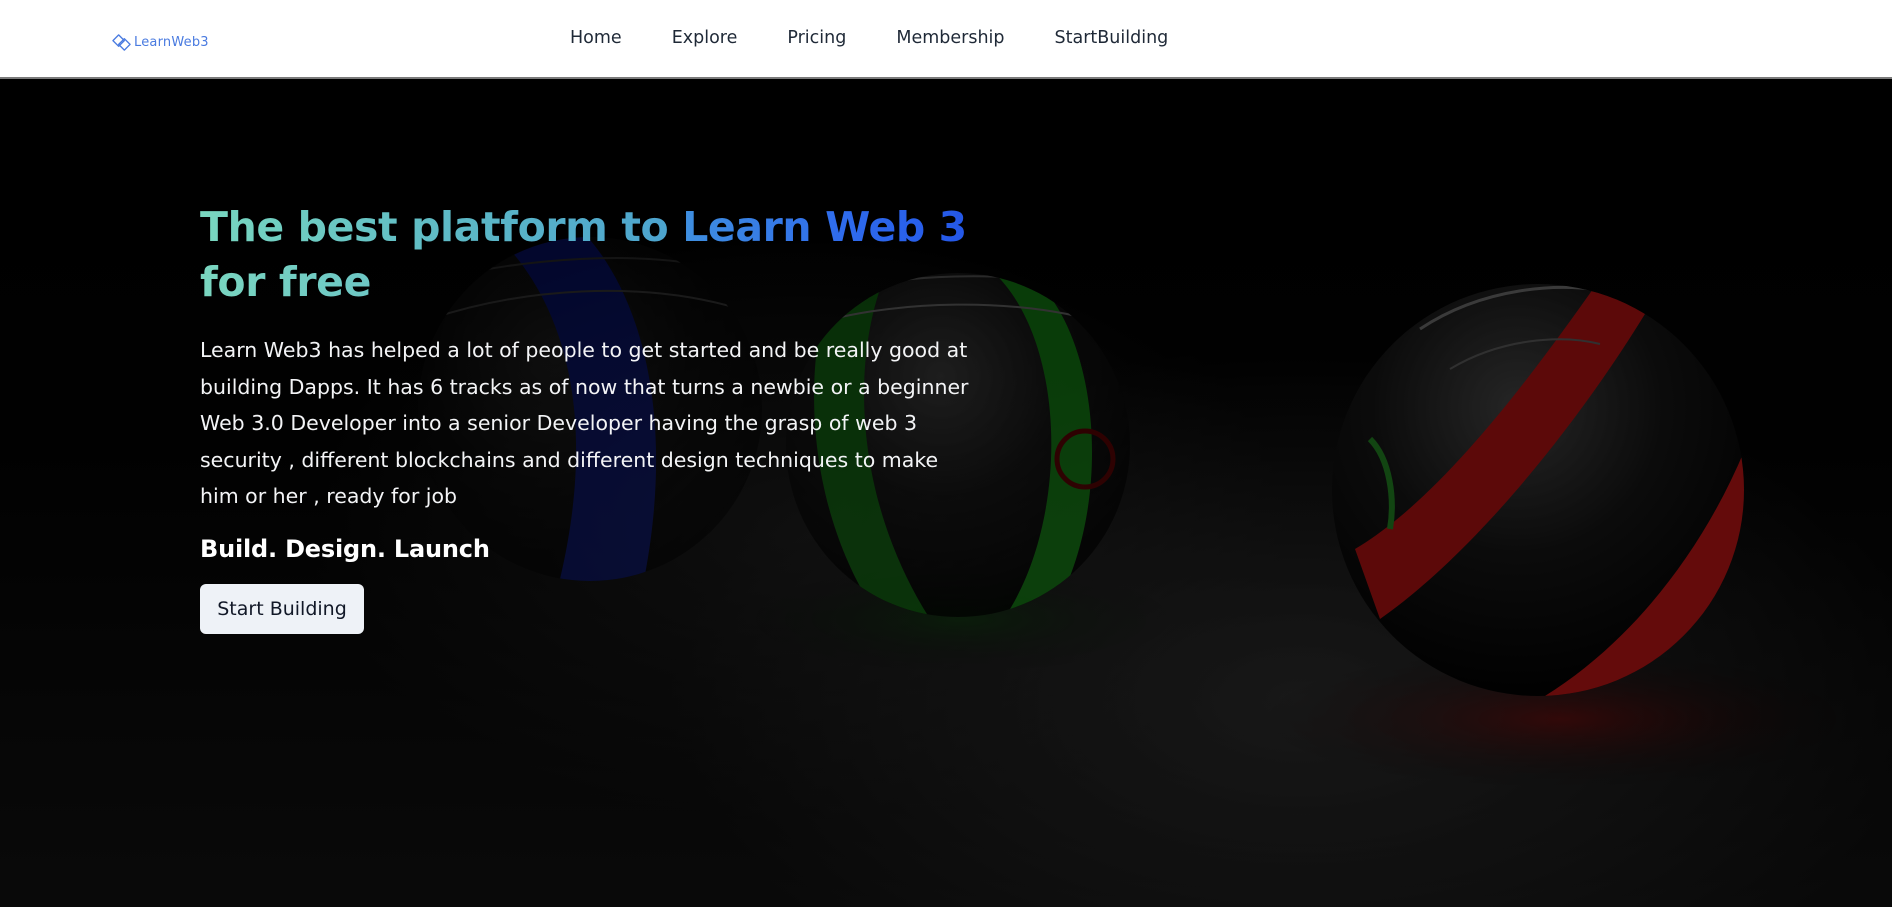 This screenshot has height=907, width=1892. I want to click on nav-link-membership: Membership, so click(950, 38).